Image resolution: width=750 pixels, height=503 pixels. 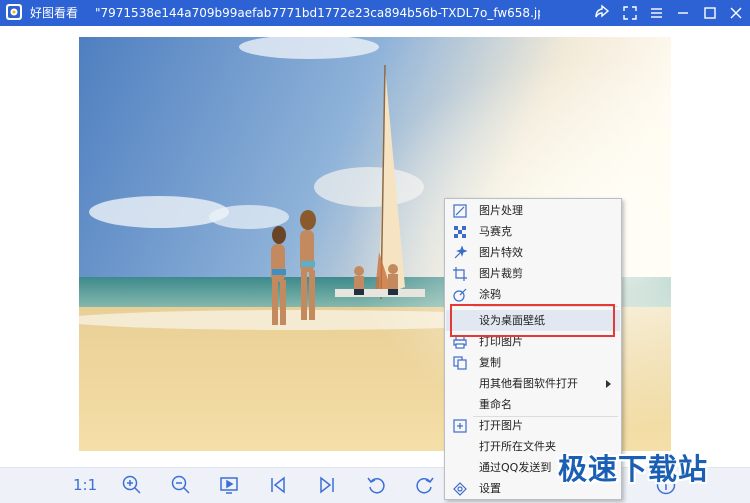 What do you see at coordinates (608, 384) in the screenshot?
I see `submenu-arrow-icon` at bounding box center [608, 384].